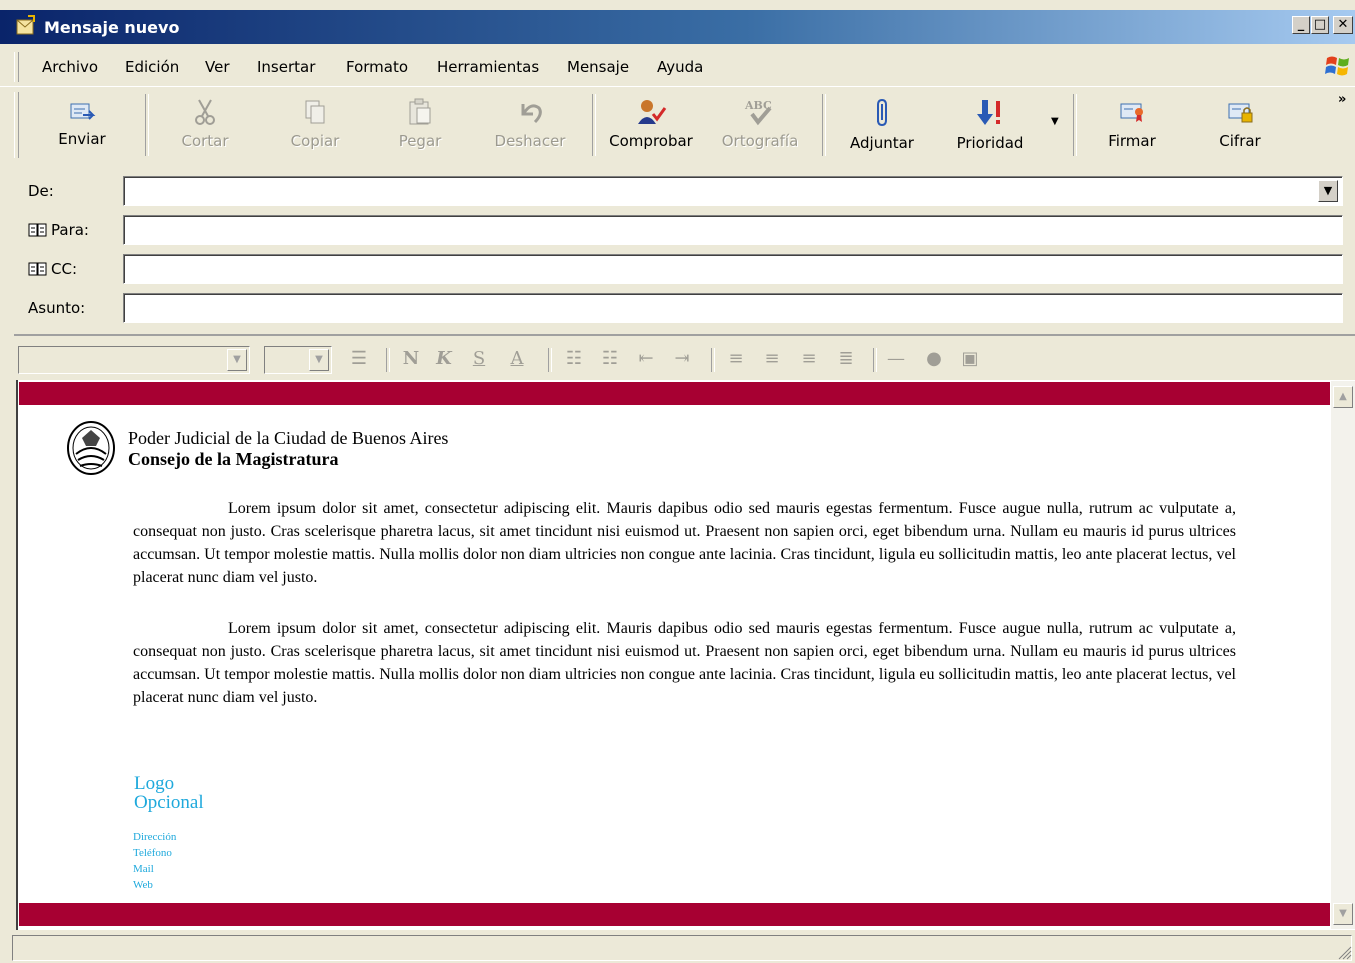 Image resolution: width=1355 pixels, height=963 pixels. Describe the element at coordinates (155, 837) in the screenshot. I see `contact-address: Dirección` at that location.